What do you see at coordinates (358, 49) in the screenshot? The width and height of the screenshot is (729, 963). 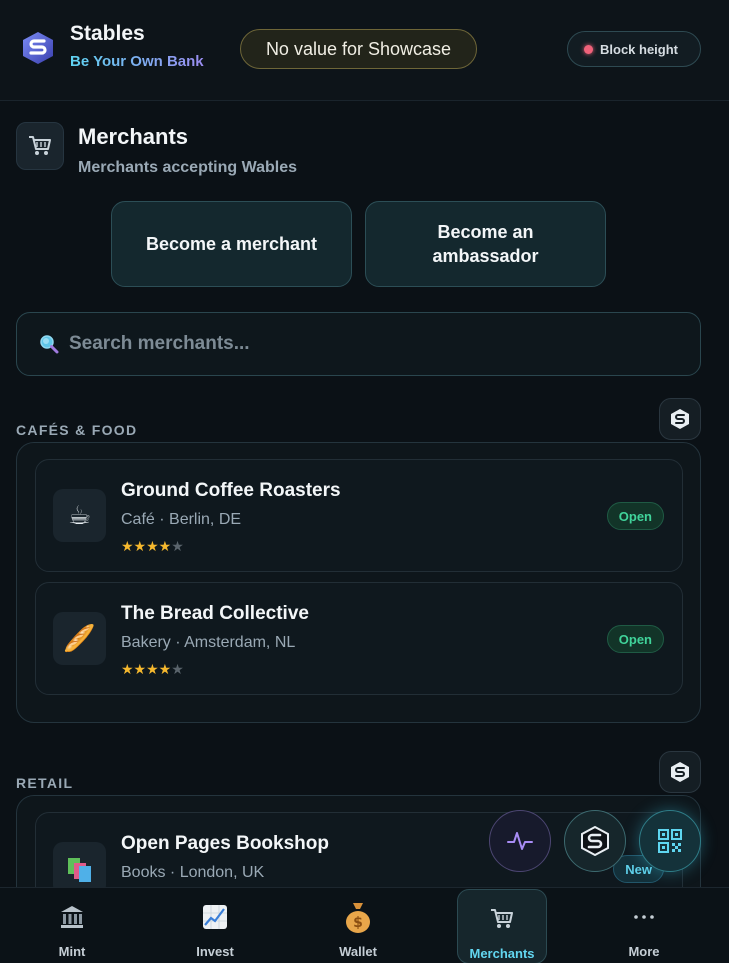 I see `showcase-pill: No value for Showcase` at bounding box center [358, 49].